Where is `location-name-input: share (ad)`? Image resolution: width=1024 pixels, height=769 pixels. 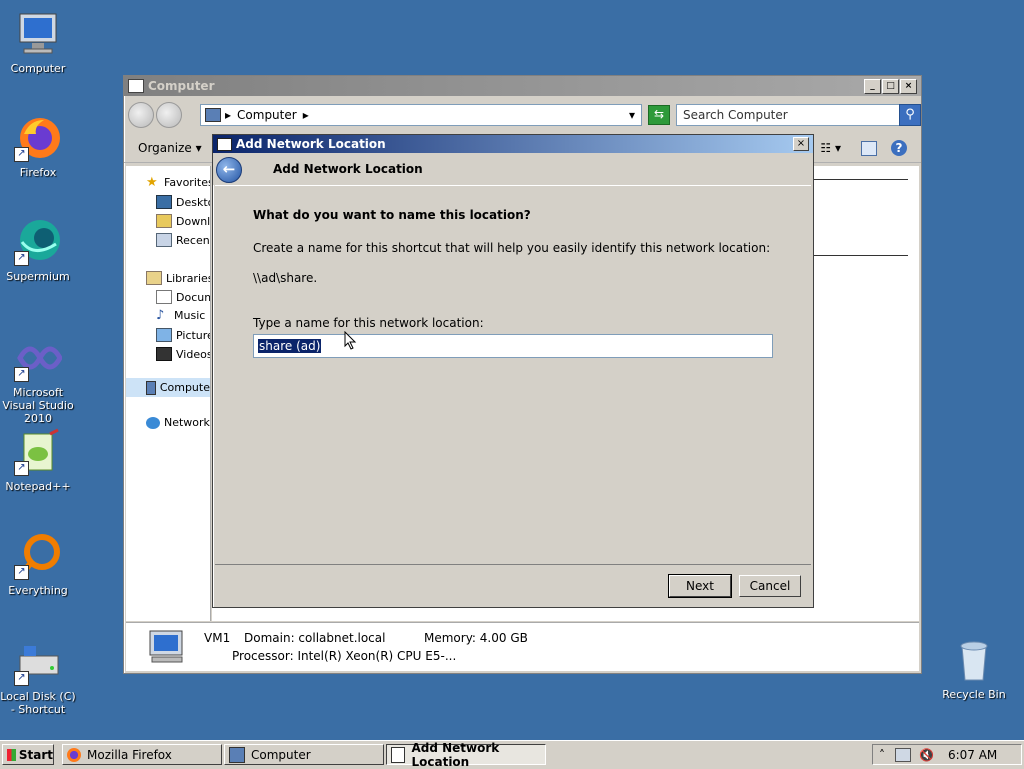 location-name-input: share (ad) is located at coordinates (513, 344).